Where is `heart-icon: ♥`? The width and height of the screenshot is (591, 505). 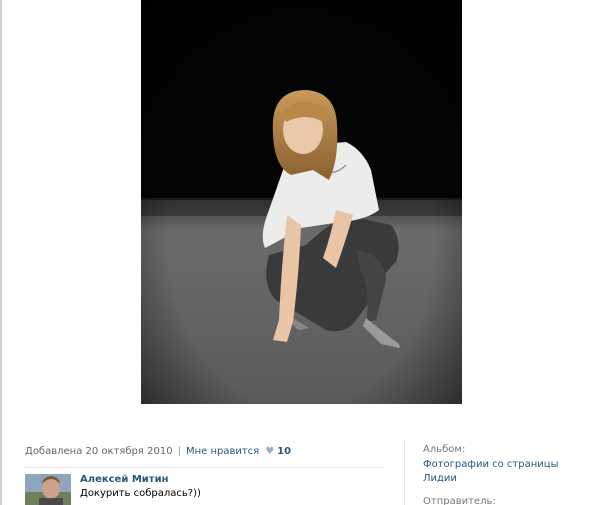 heart-icon: ♥ is located at coordinates (269, 451).